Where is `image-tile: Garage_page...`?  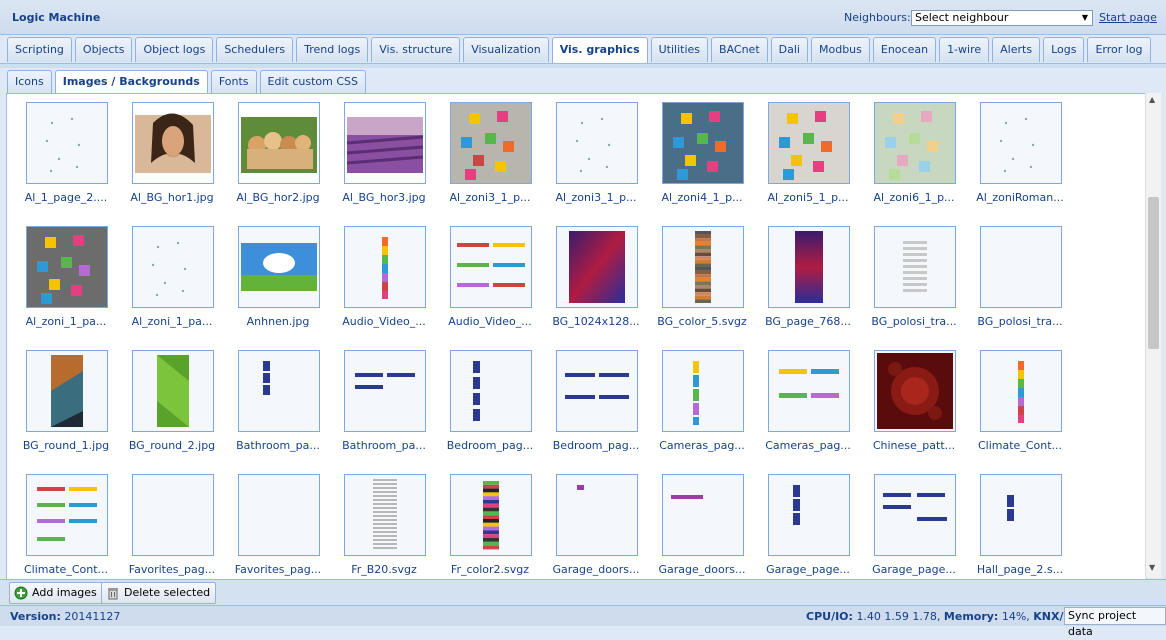 image-tile: Garage_page... is located at coordinates (808, 522).